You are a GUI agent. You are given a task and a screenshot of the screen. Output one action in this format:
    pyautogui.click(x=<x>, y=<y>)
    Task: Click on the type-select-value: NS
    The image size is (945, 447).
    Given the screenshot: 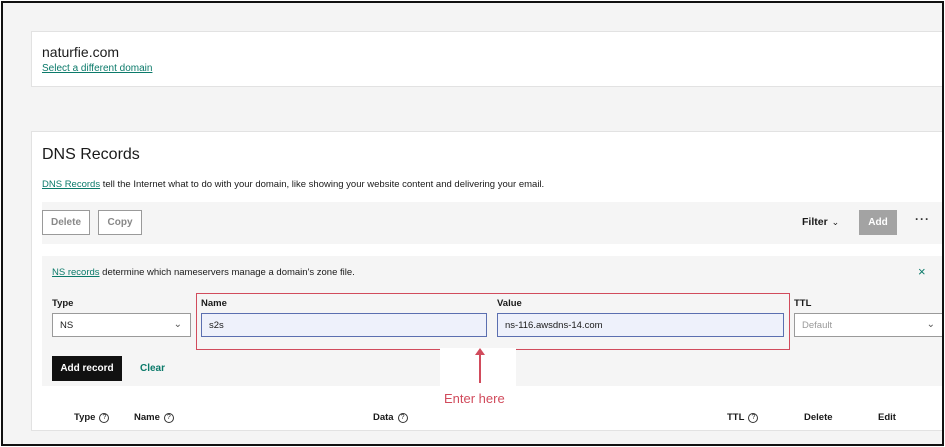 What is the action you would take?
    pyautogui.click(x=67, y=325)
    